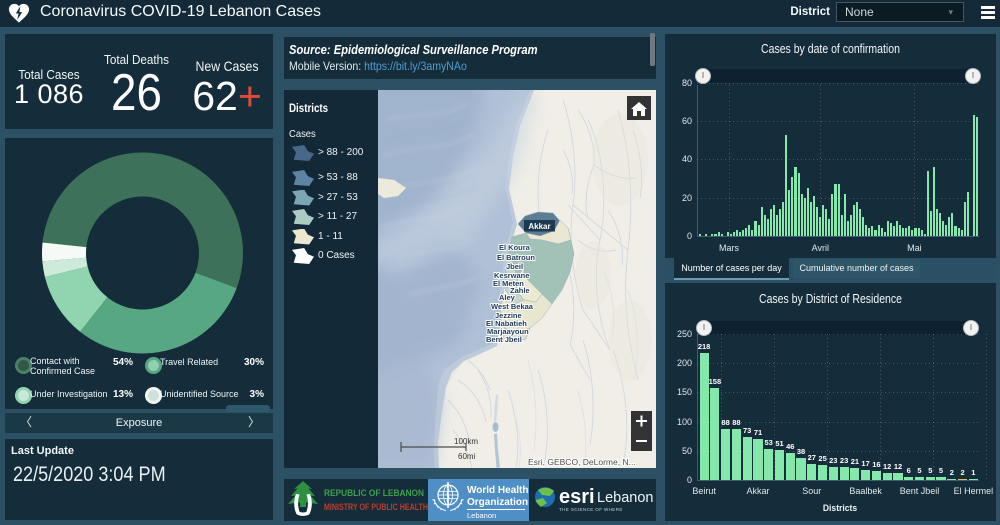 The height and width of the screenshot is (525, 1000). I want to click on svg-text: Akkar, so click(539, 226).